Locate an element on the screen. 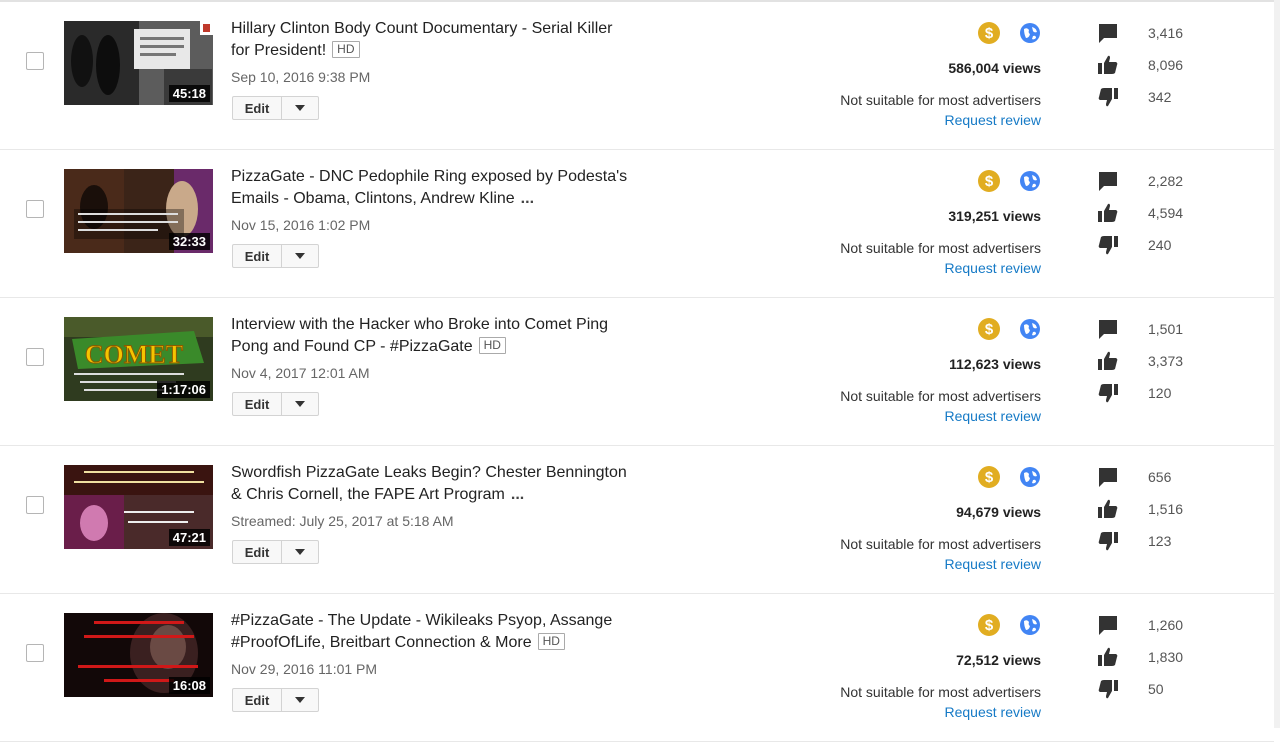  dislike-count: 342 is located at coordinates (1160, 97).